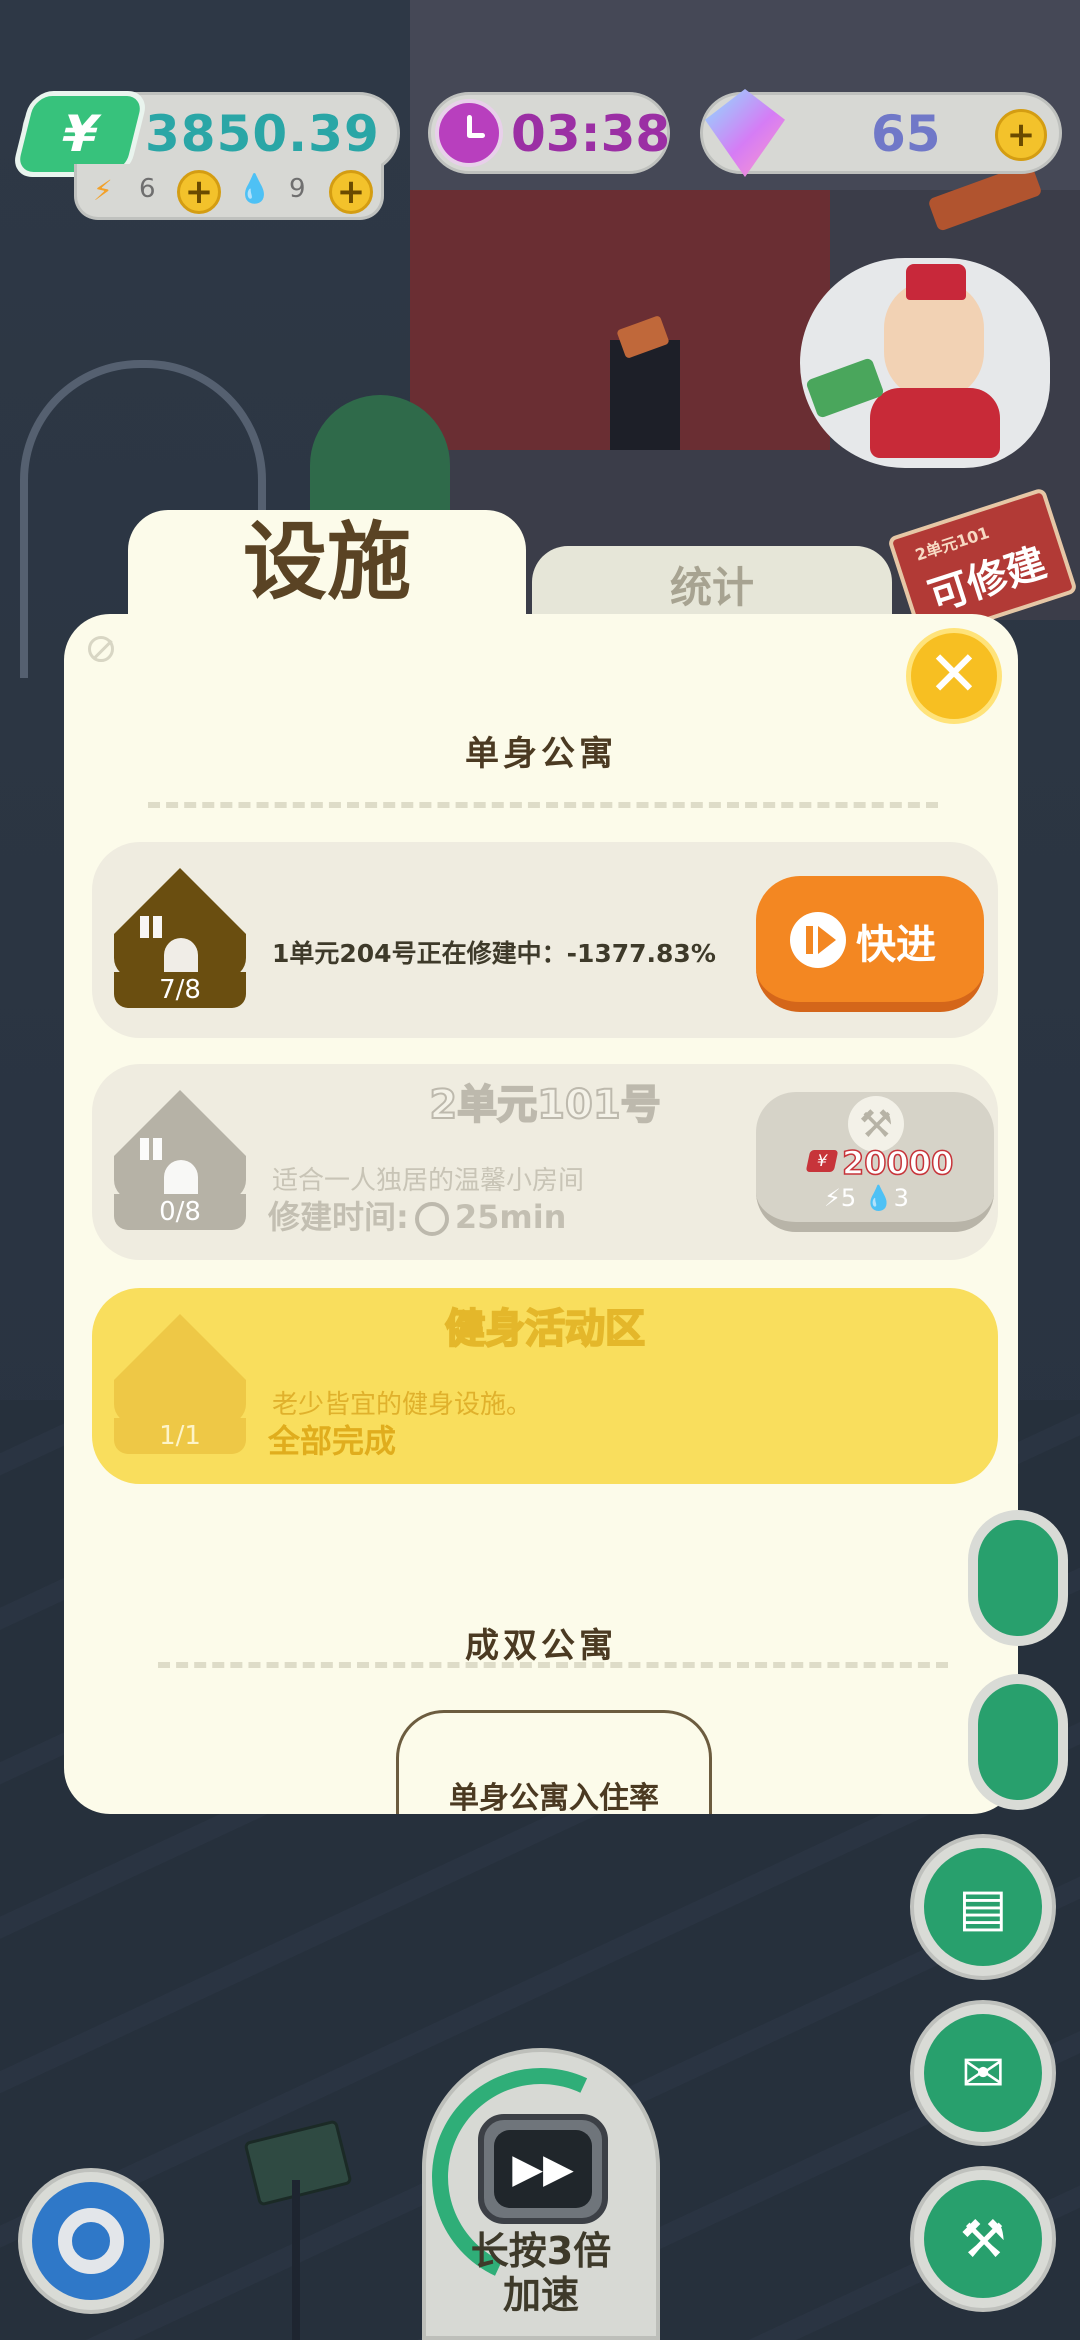 This screenshot has height=2340, width=1080. What do you see at coordinates (822, 1161) in the screenshot?
I see `yen-icon: ¥` at bounding box center [822, 1161].